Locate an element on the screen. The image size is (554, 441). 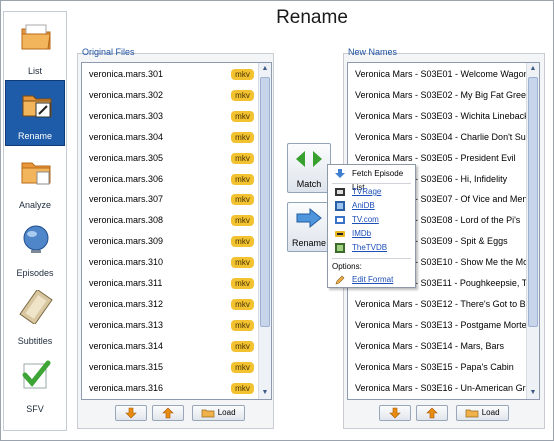
load-label: Load is located at coordinates (490, 412).